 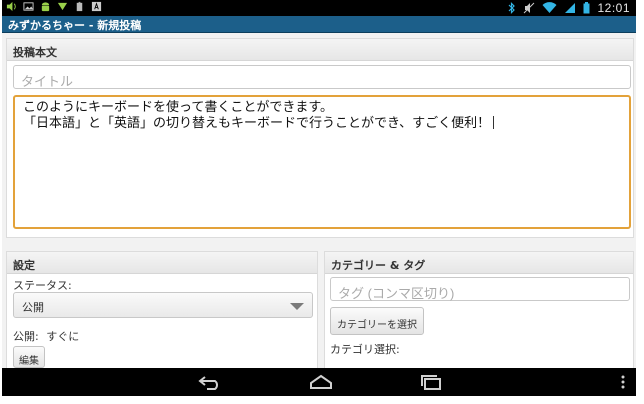 I want to click on battery-icon, so click(x=586, y=8).